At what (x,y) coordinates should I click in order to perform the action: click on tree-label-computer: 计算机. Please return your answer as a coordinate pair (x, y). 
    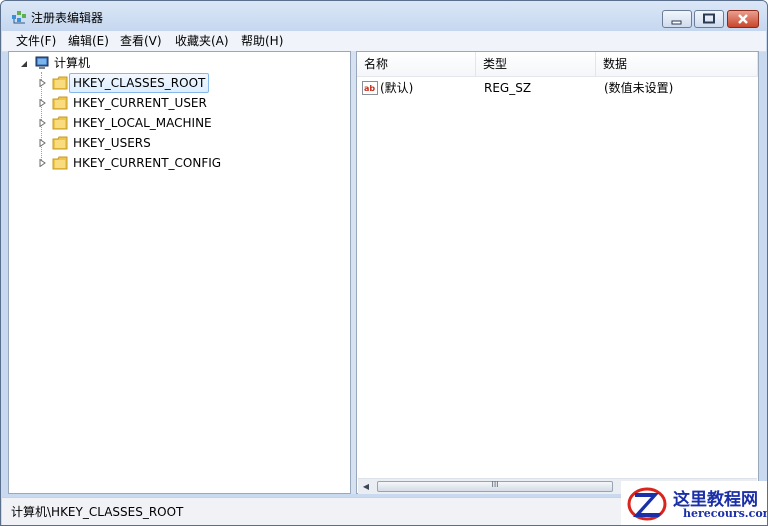
    Looking at the image, I should click on (72, 63).